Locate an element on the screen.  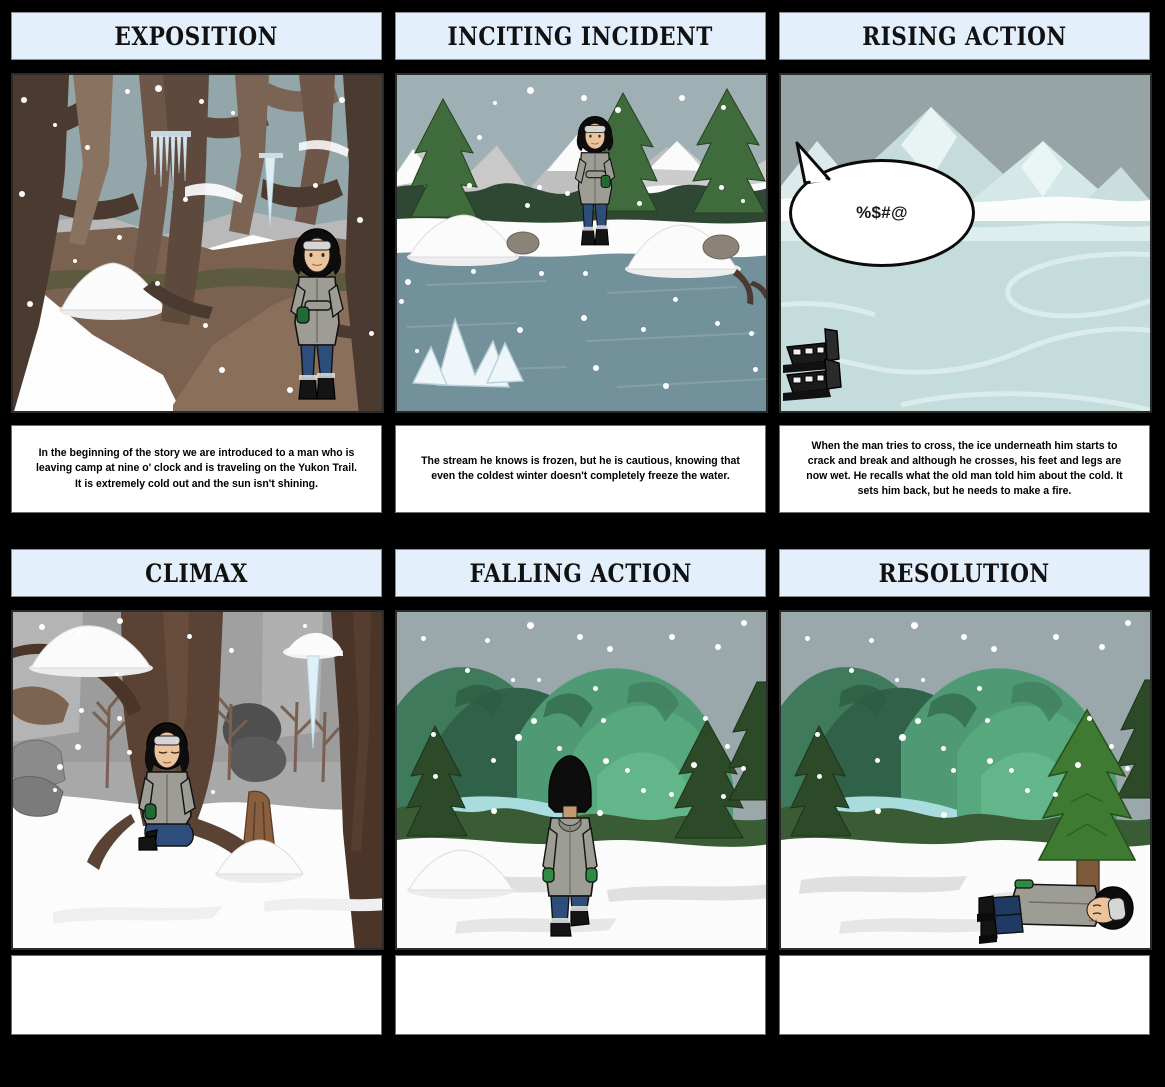
panel-title-bar-rising-action: RISING ACTION is located at coordinates (964, 36).